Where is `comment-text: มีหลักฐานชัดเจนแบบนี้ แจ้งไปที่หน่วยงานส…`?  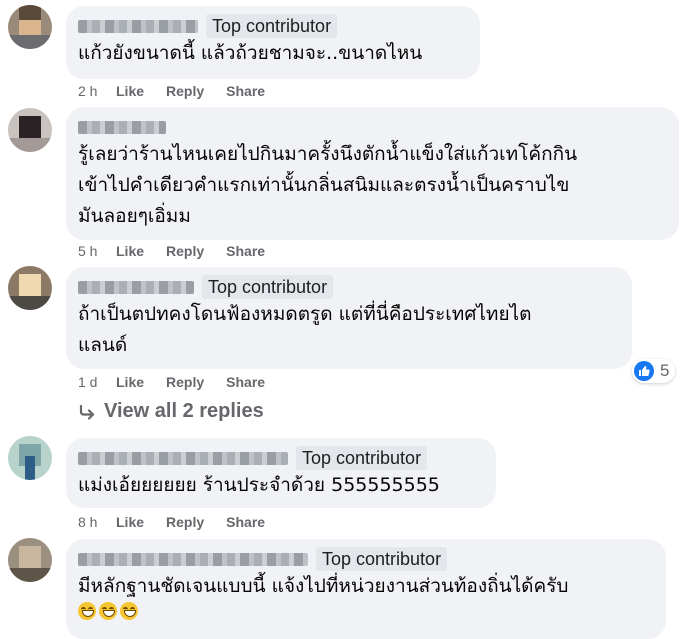 comment-text: มีหลักฐานชัดเจนแบบนี้ แจ้งไปที่หน่วยงานส… is located at coordinates (323, 586).